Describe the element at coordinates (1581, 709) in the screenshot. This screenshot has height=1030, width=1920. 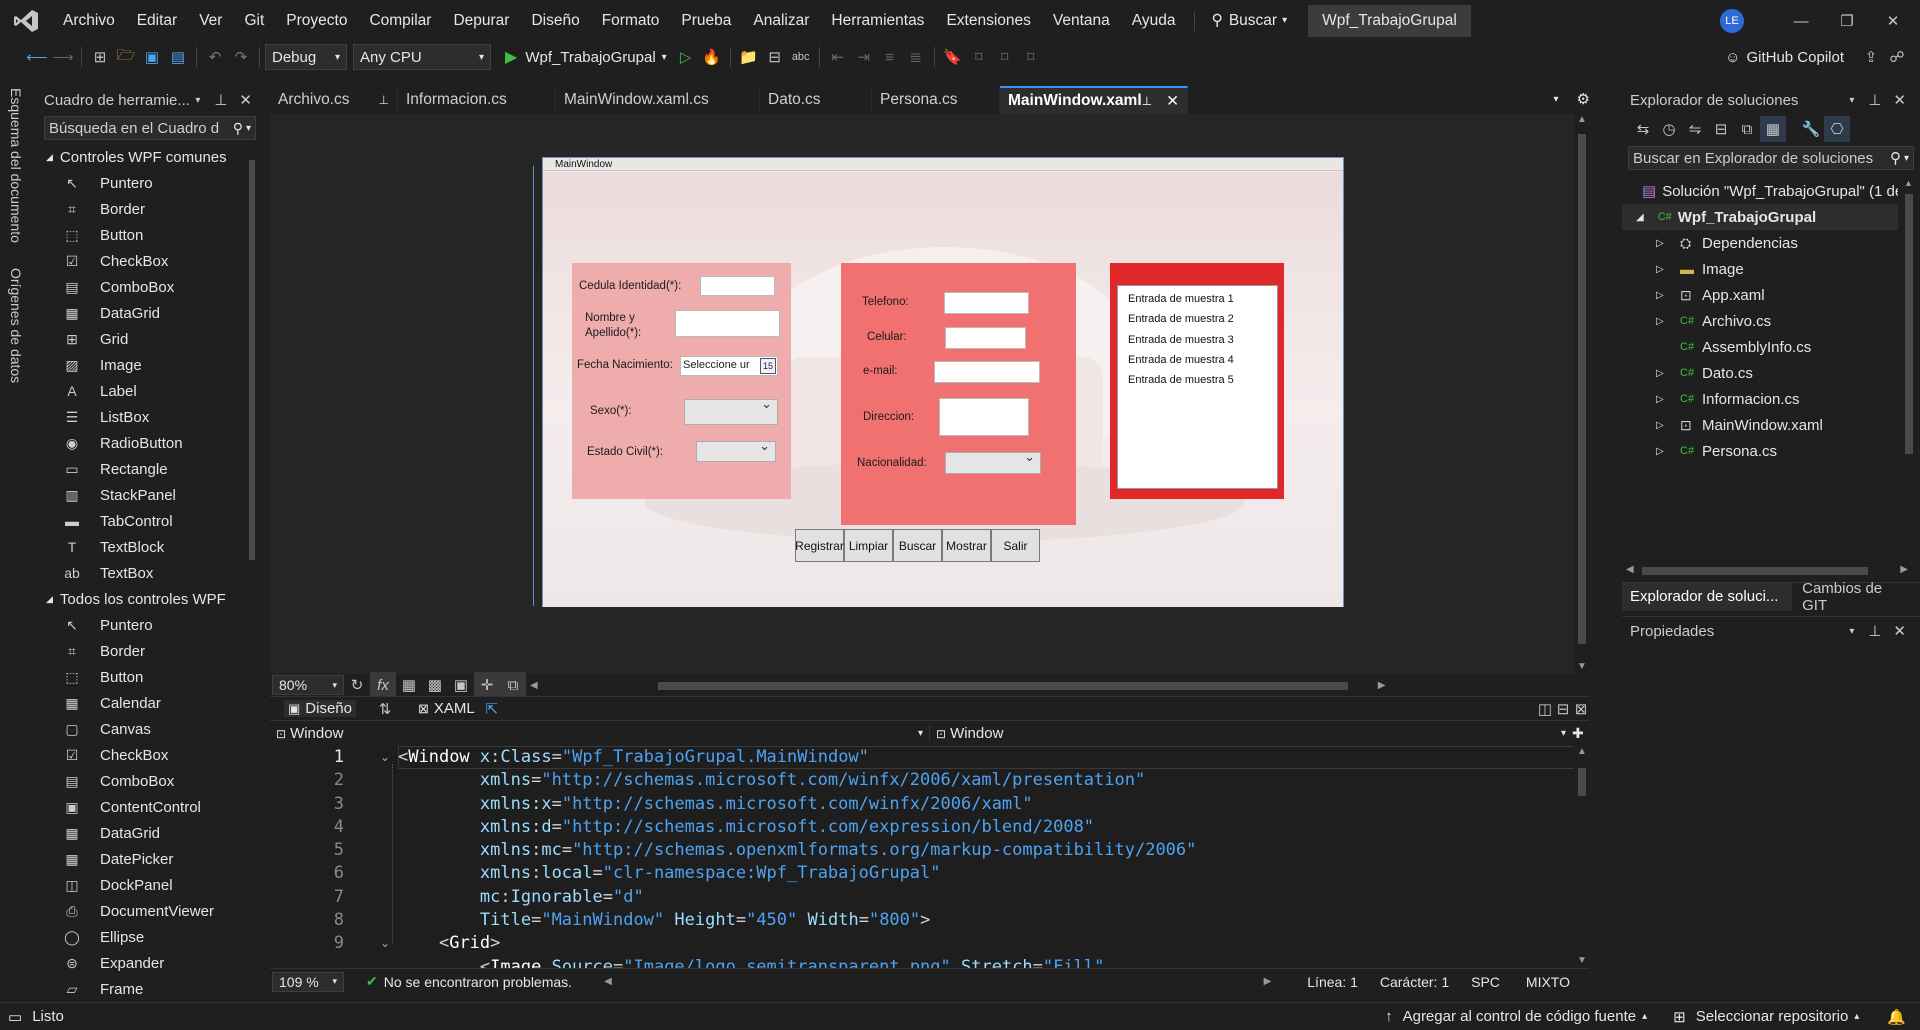
I see `collapse-pane-icon: ⊠` at that location.